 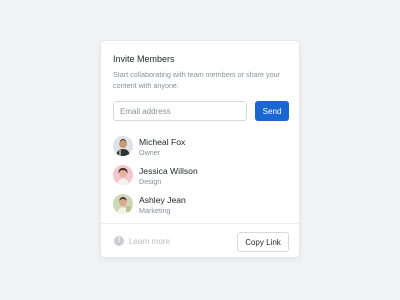 What do you see at coordinates (150, 181) in the screenshot?
I see `member-role: Design` at bounding box center [150, 181].